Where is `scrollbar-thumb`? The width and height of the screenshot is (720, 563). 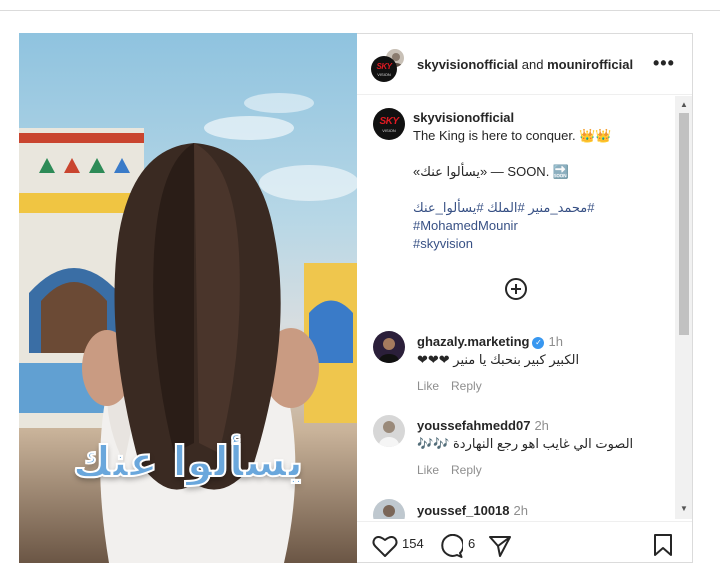
scrollbar-thumb is located at coordinates (684, 224).